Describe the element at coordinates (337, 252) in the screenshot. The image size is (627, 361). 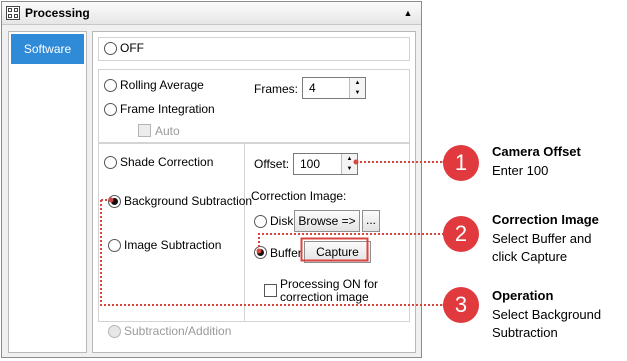
I see `capture-button: Capture` at that location.